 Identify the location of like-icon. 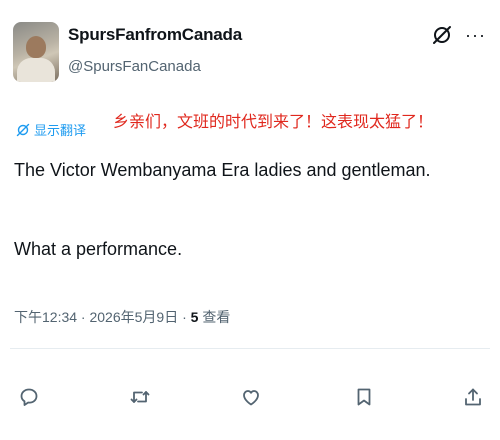
(251, 397).